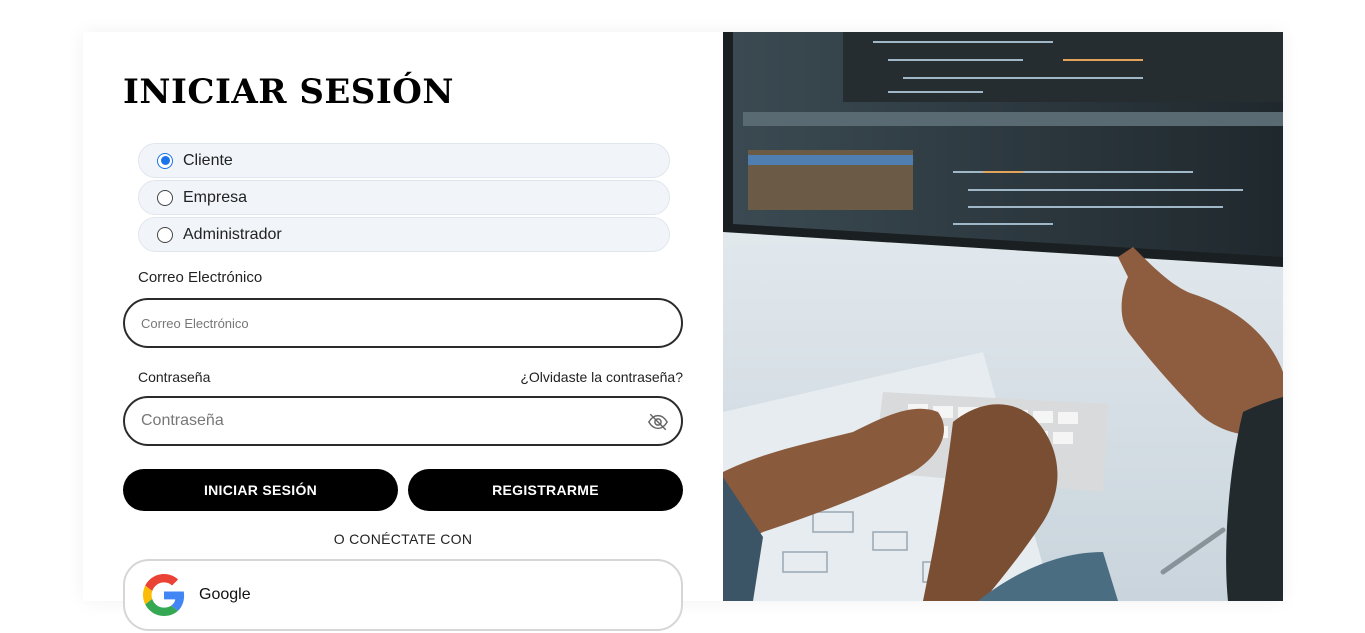 Image resolution: width=1365 pixels, height=633 pixels. Describe the element at coordinates (208, 160) in the screenshot. I see `role-label-cliente: Cliente` at that location.